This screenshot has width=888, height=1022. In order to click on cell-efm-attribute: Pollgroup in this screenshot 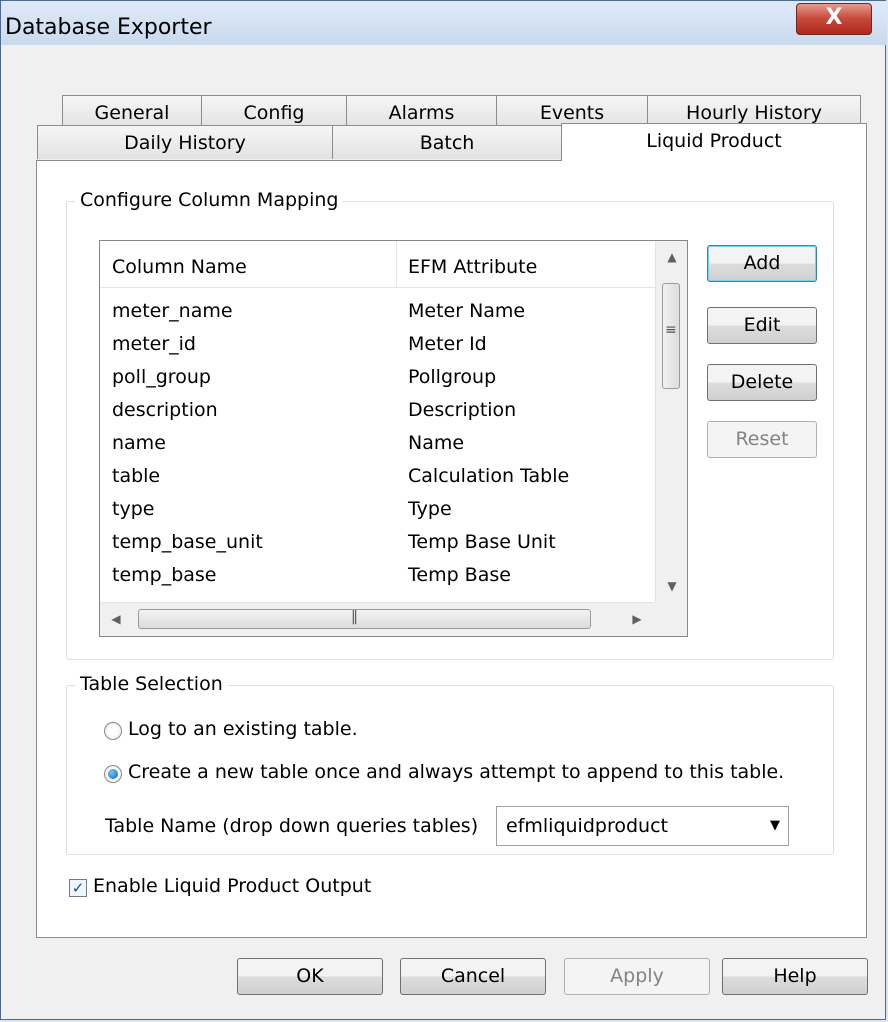, I will do `click(452, 377)`.